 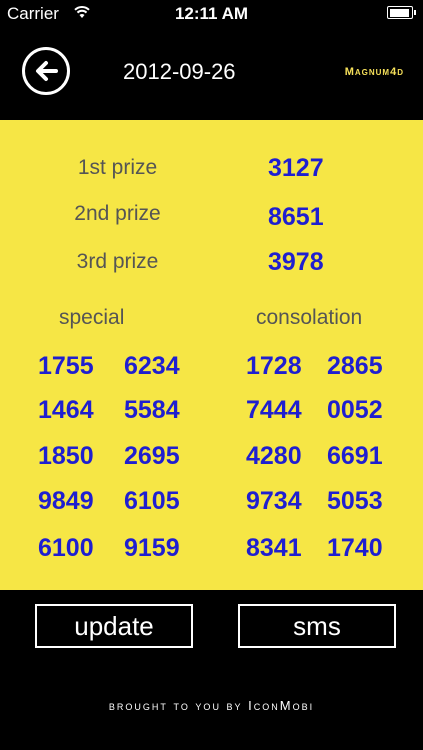 I want to click on footer-credit: brought to you by IconMobi, so click(x=211, y=705).